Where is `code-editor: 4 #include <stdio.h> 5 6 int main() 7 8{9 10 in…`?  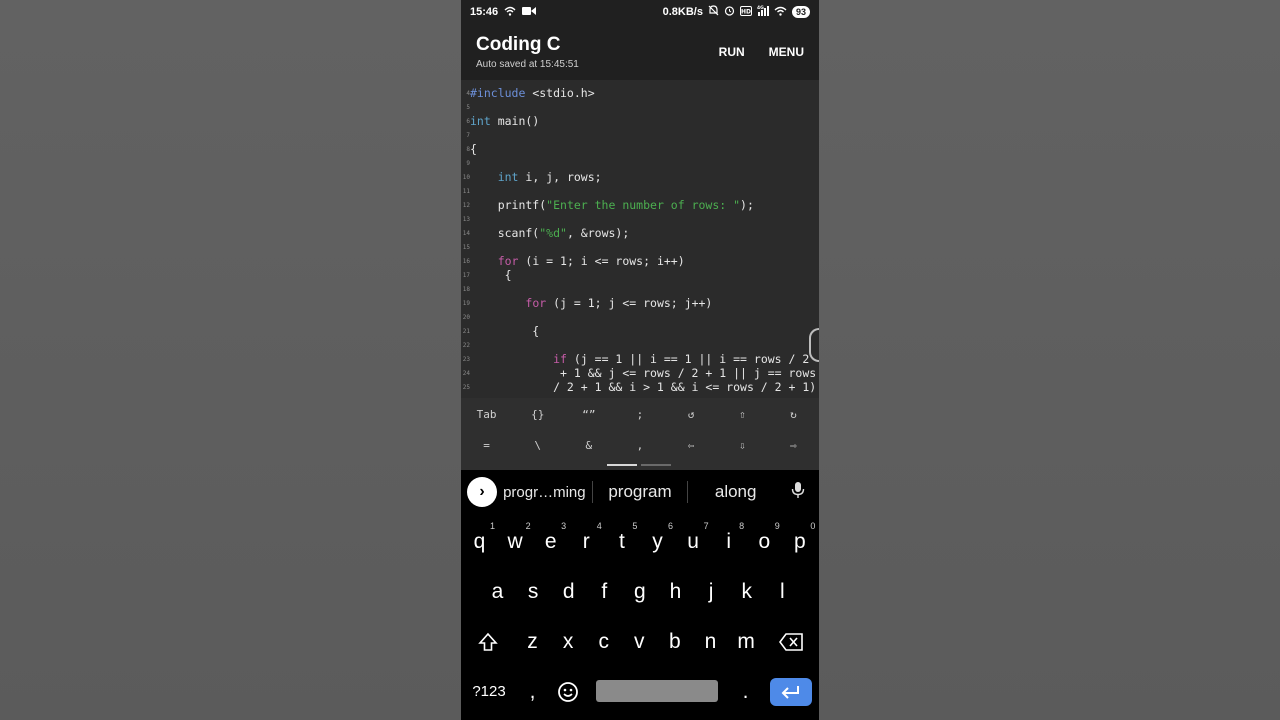 code-editor: 4 #include <stdio.h> 5 6 int main() 7 8{9 10 in… is located at coordinates (640, 239).